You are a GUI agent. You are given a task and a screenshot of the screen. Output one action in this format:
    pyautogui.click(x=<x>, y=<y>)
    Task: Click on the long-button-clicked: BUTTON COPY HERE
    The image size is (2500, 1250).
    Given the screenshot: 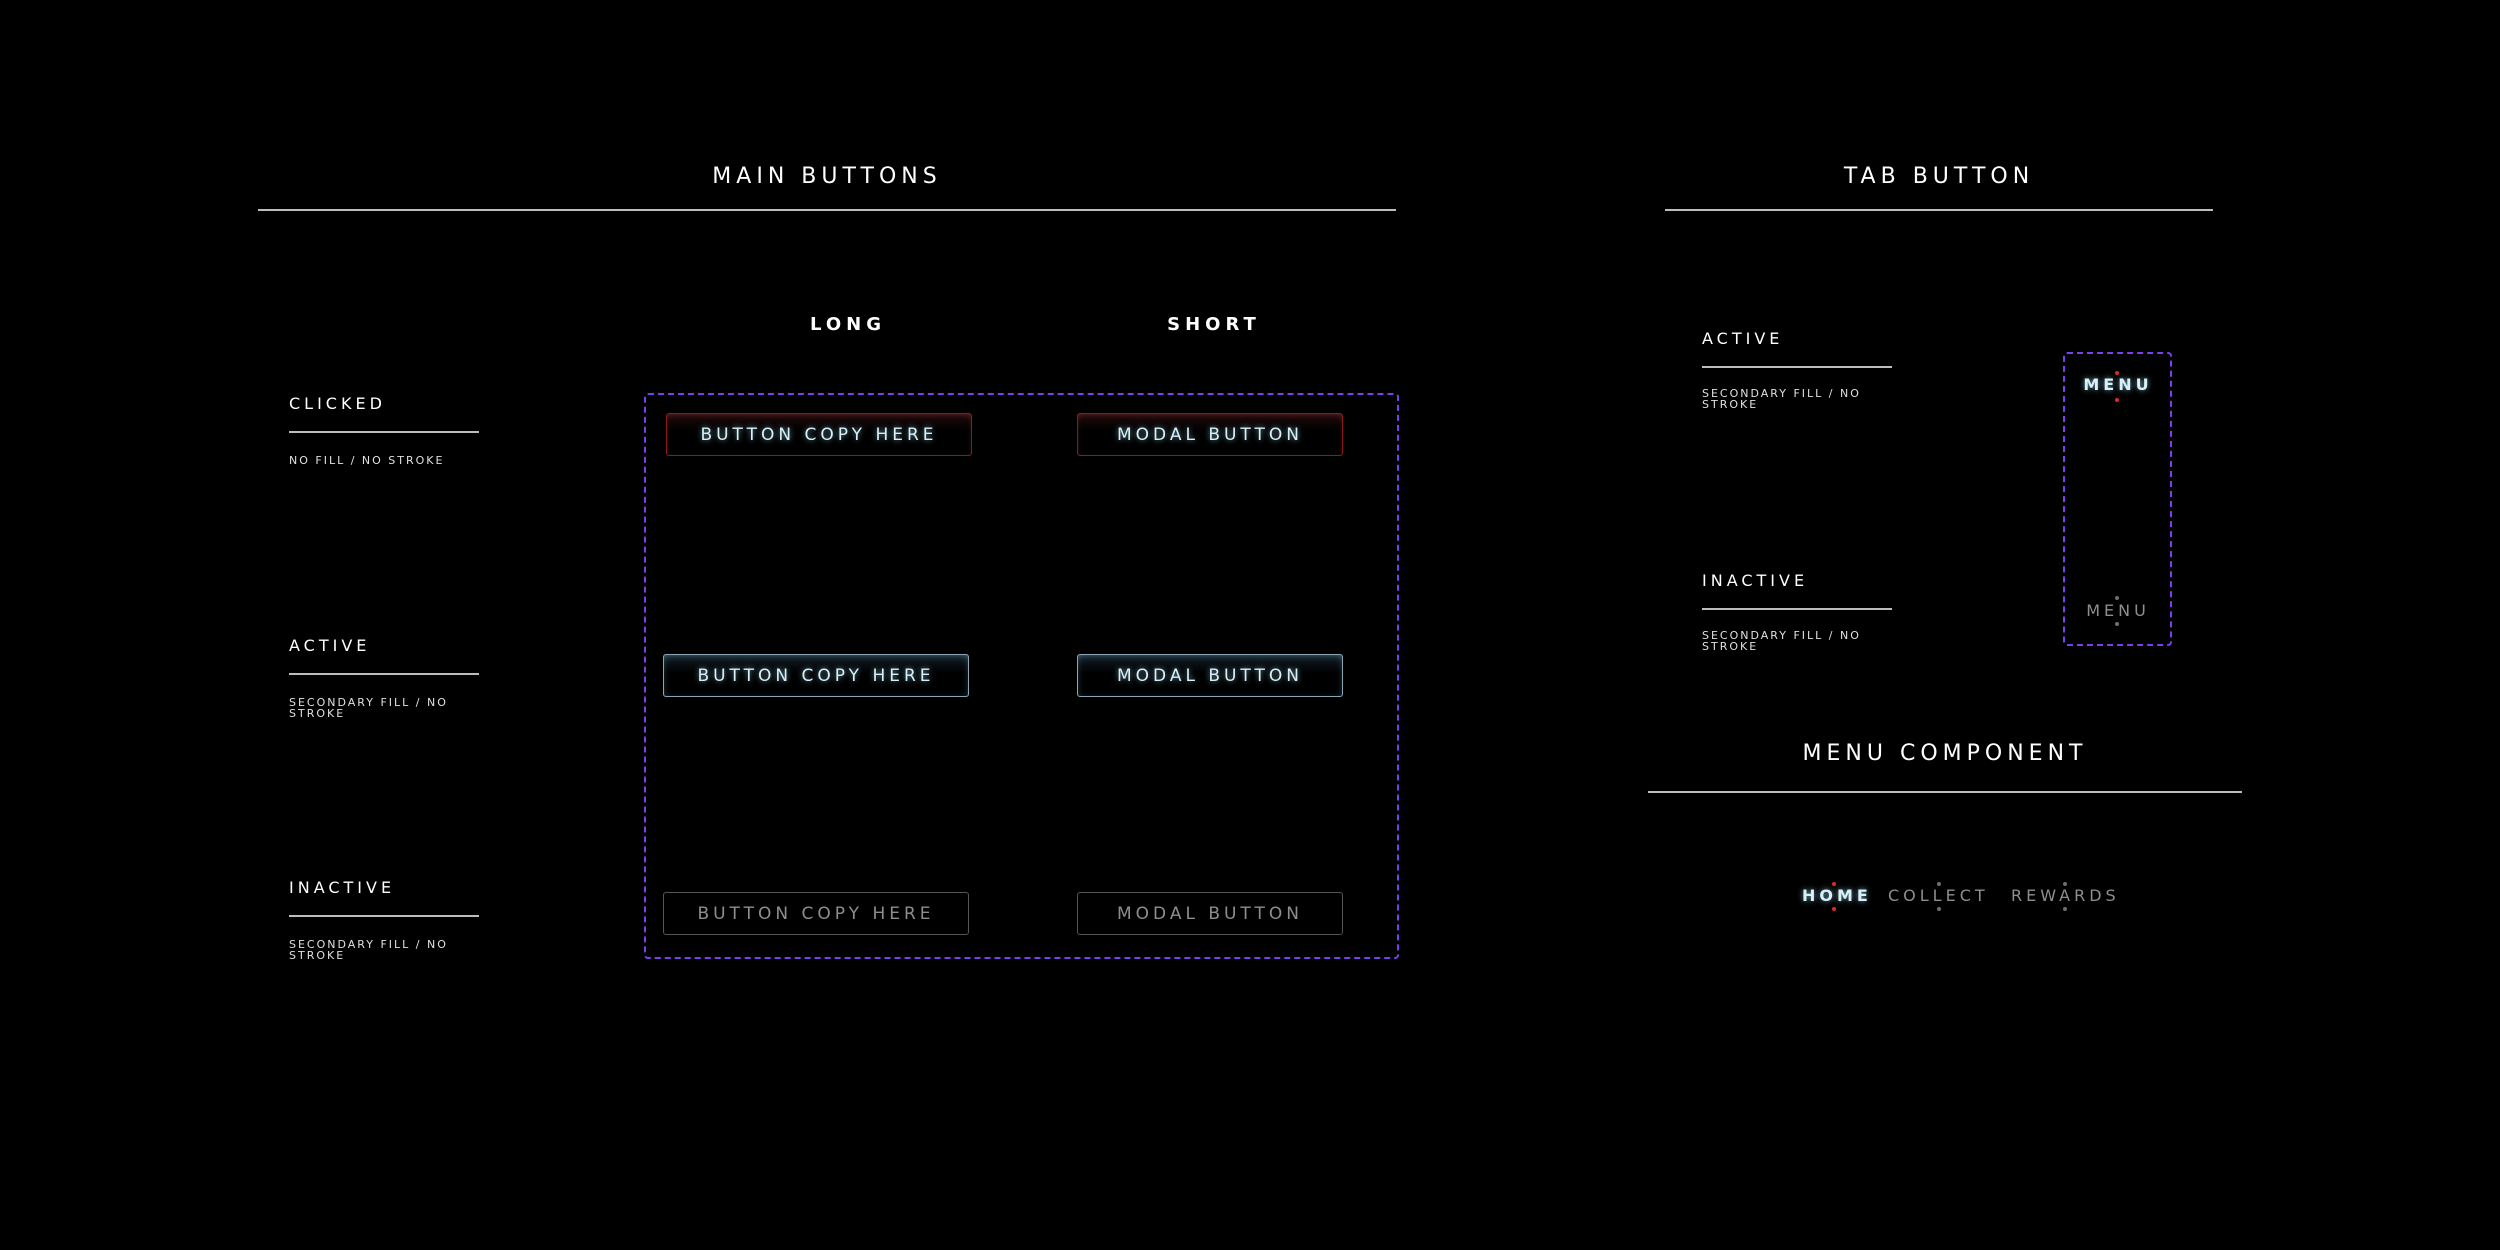 What is the action you would take?
    pyautogui.click(x=819, y=434)
    